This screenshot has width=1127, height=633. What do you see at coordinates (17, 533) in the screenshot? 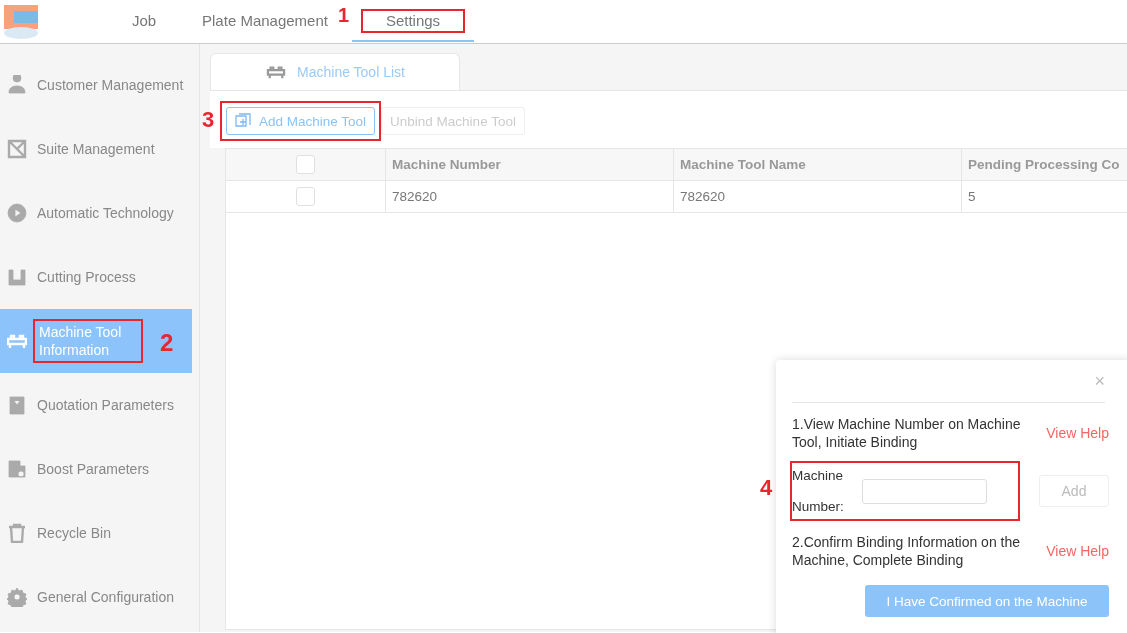
I see `trash-icon` at bounding box center [17, 533].